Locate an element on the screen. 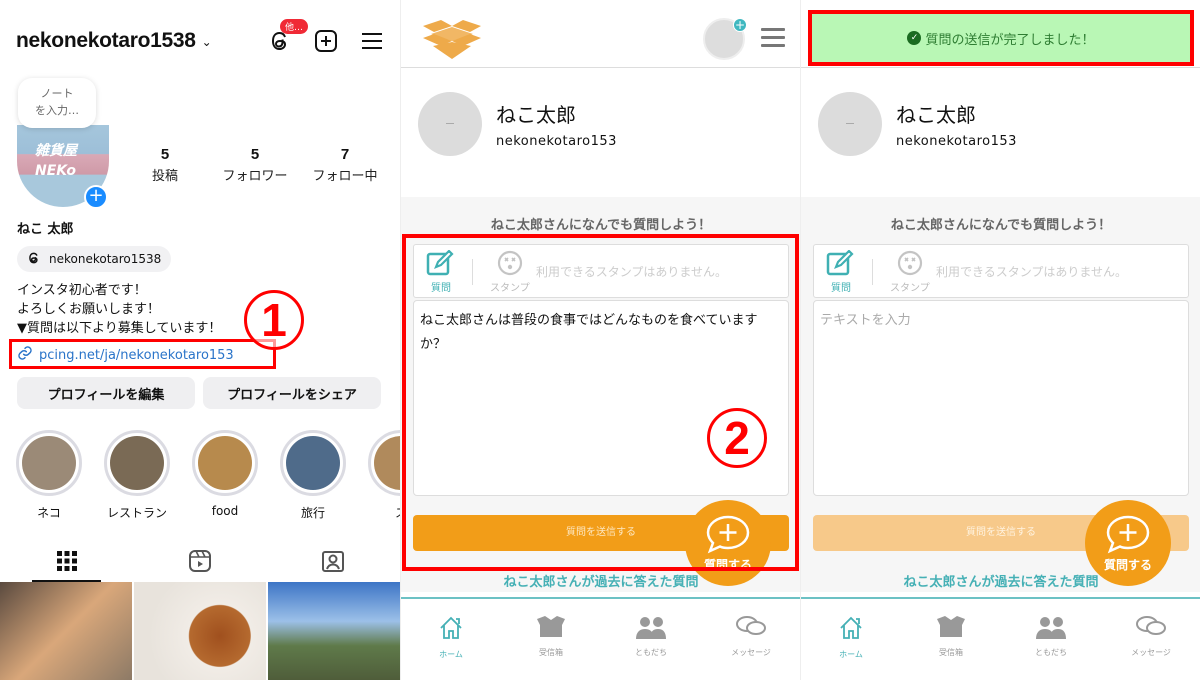  tagged-icon is located at coordinates (333, 561).